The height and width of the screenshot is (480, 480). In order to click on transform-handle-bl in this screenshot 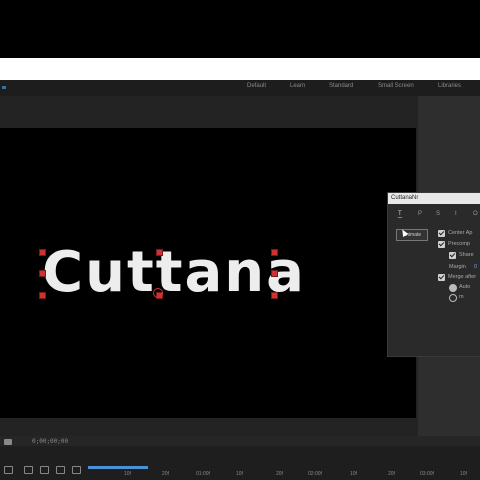, I will do `click(42, 295)`.